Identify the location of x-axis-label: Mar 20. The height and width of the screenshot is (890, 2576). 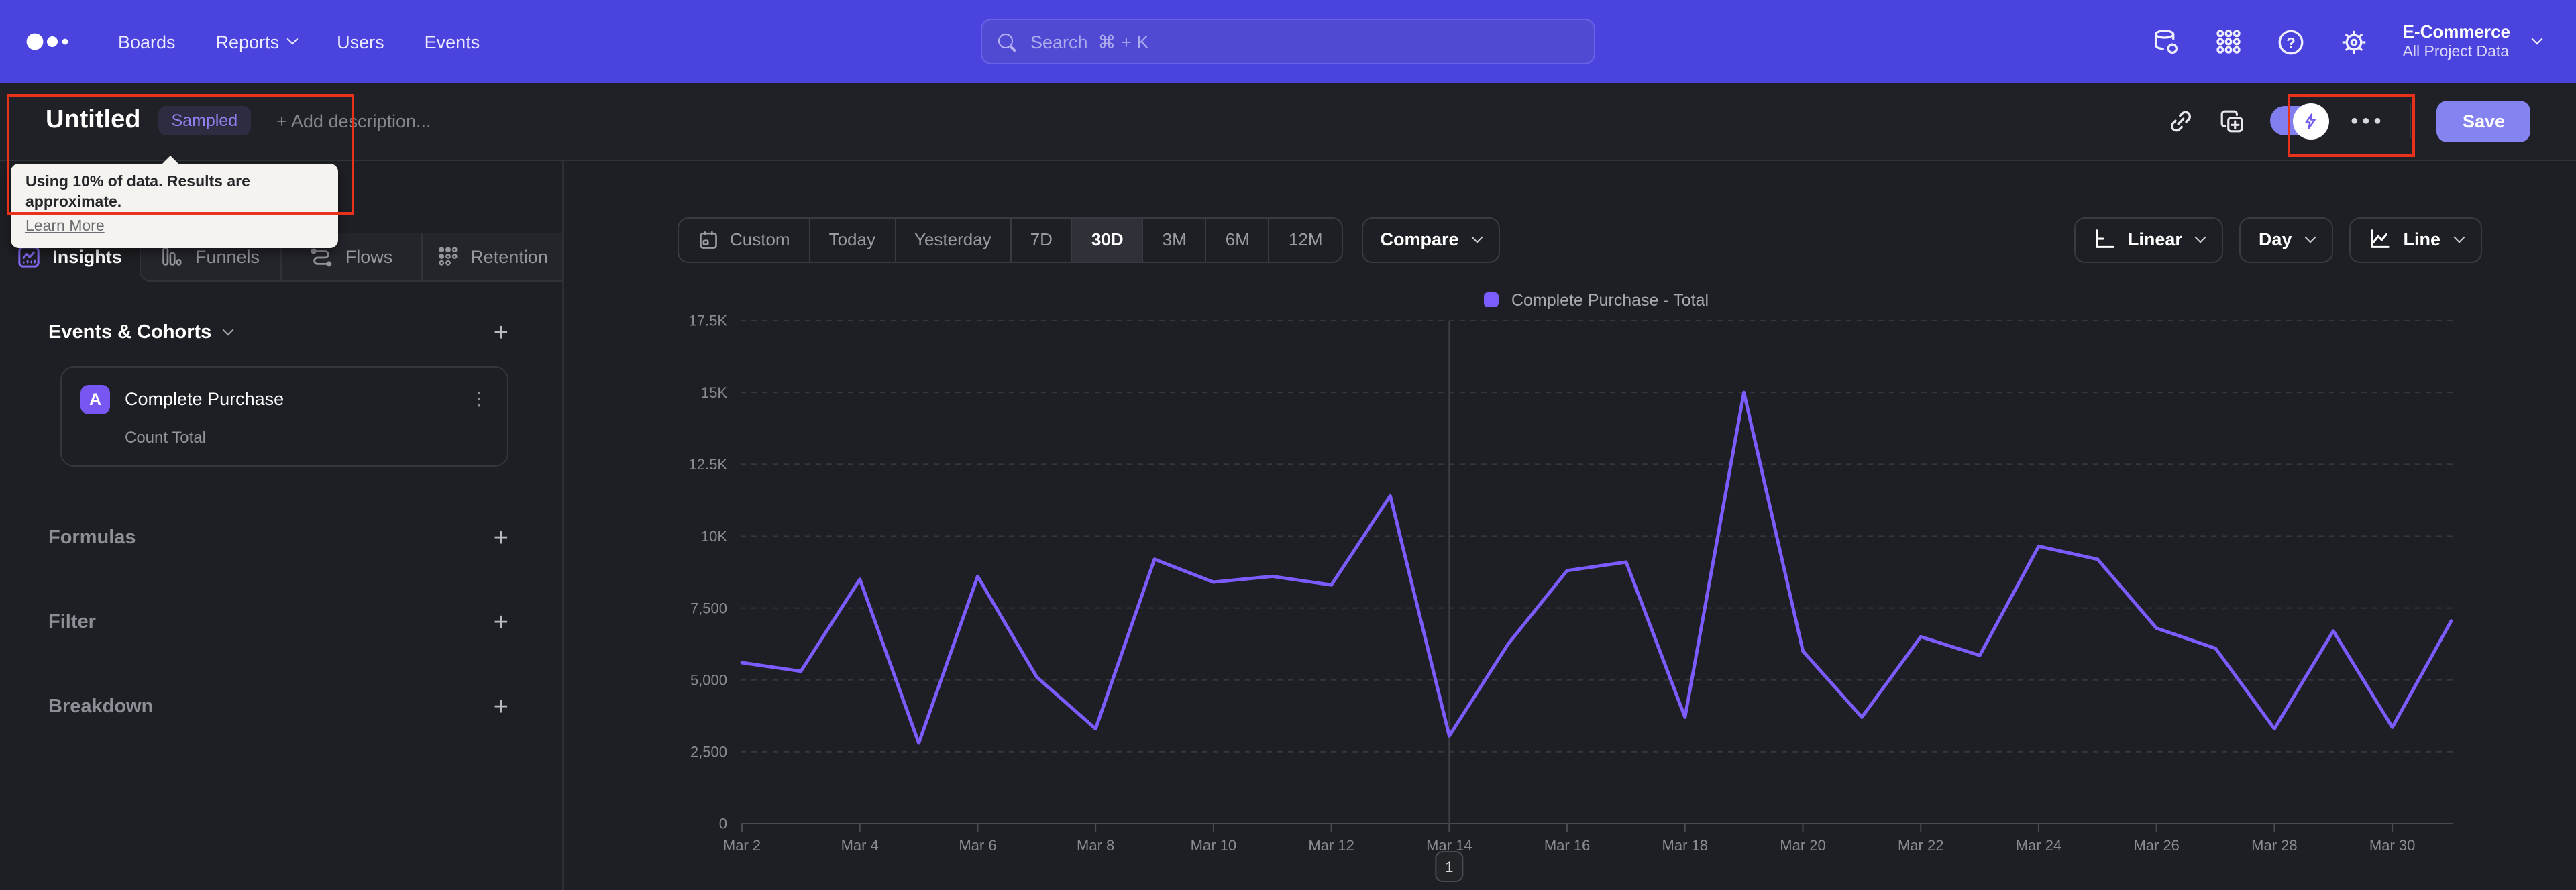
(1802, 845).